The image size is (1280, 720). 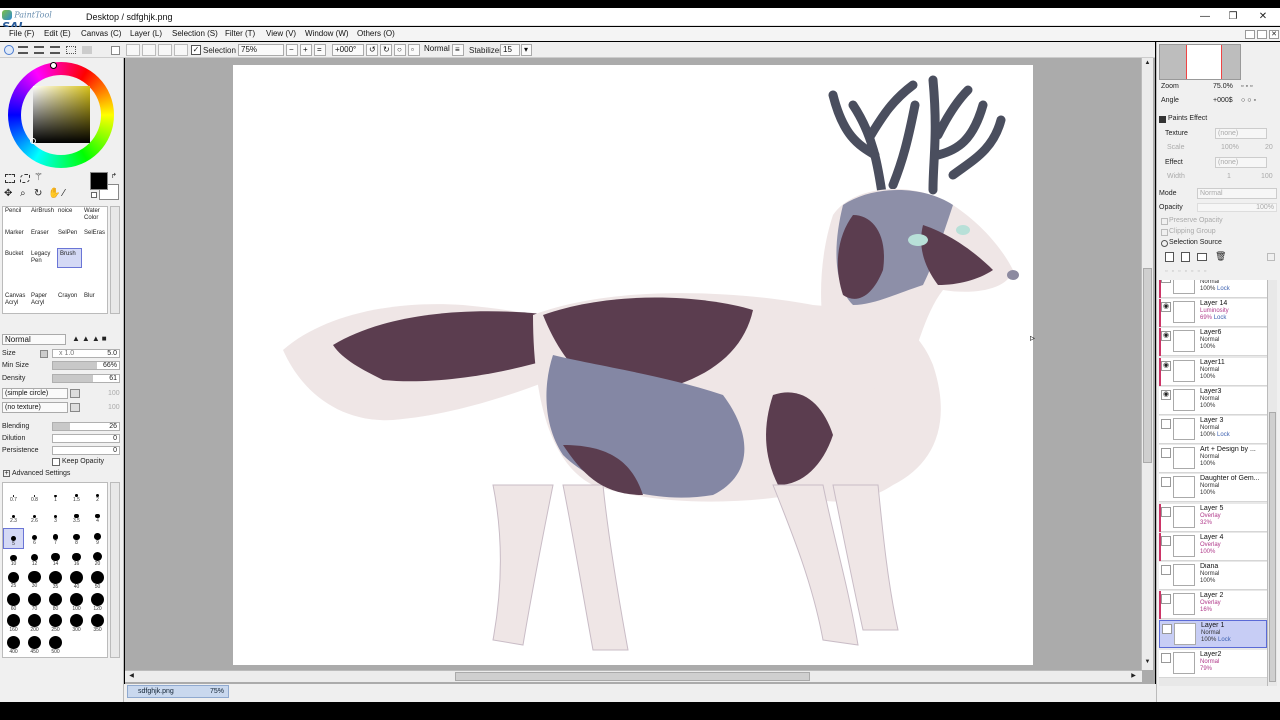 I want to click on layer-row: ◉ Layer 14 Luminosity 69% Lock, so click(x=1213, y=313).